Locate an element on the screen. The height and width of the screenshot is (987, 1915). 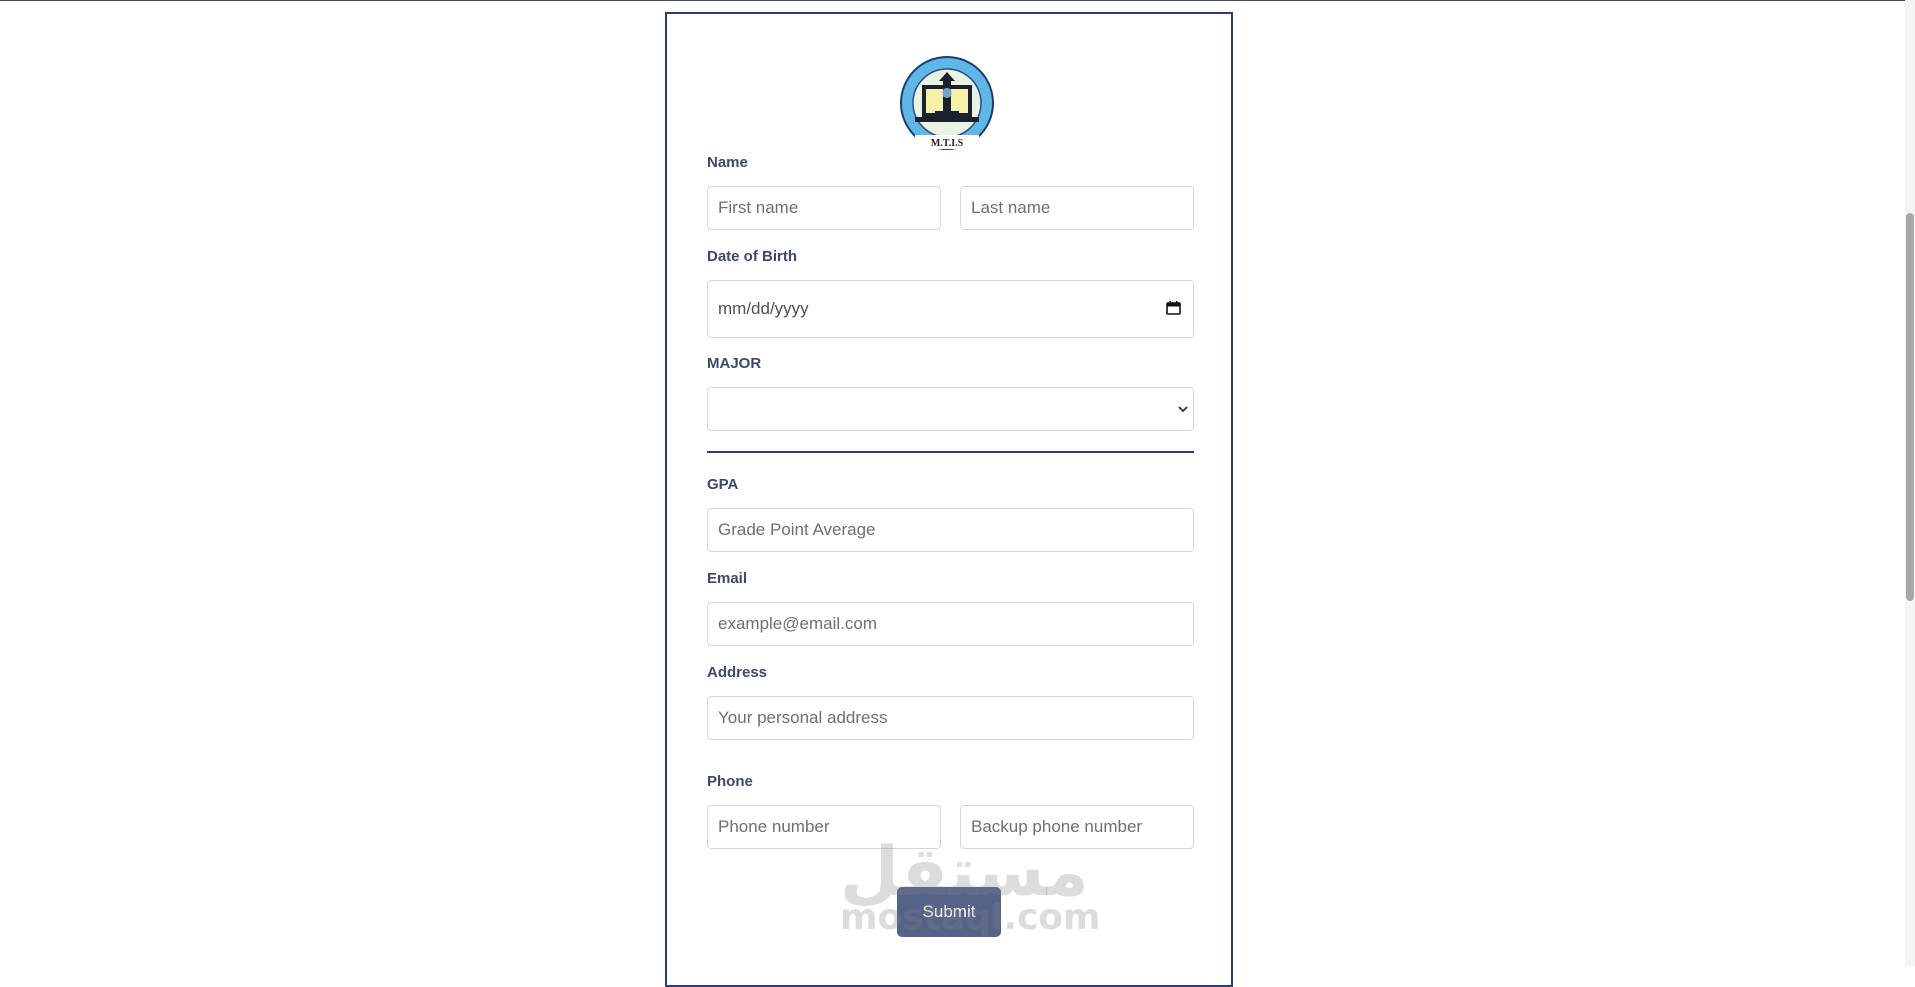
dob-value: mm/dd/yyyy is located at coordinates (763, 308).